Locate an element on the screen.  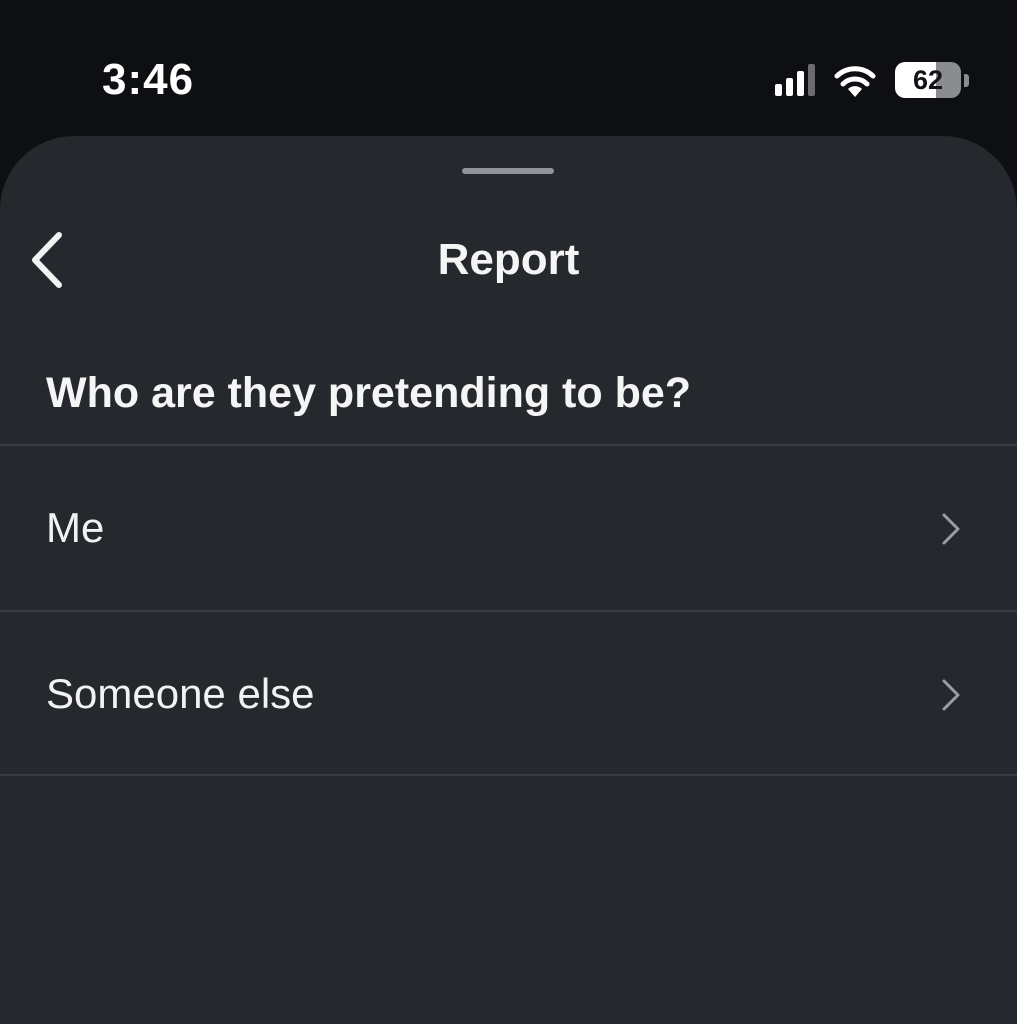
battery-body: 62 is located at coordinates (928, 80).